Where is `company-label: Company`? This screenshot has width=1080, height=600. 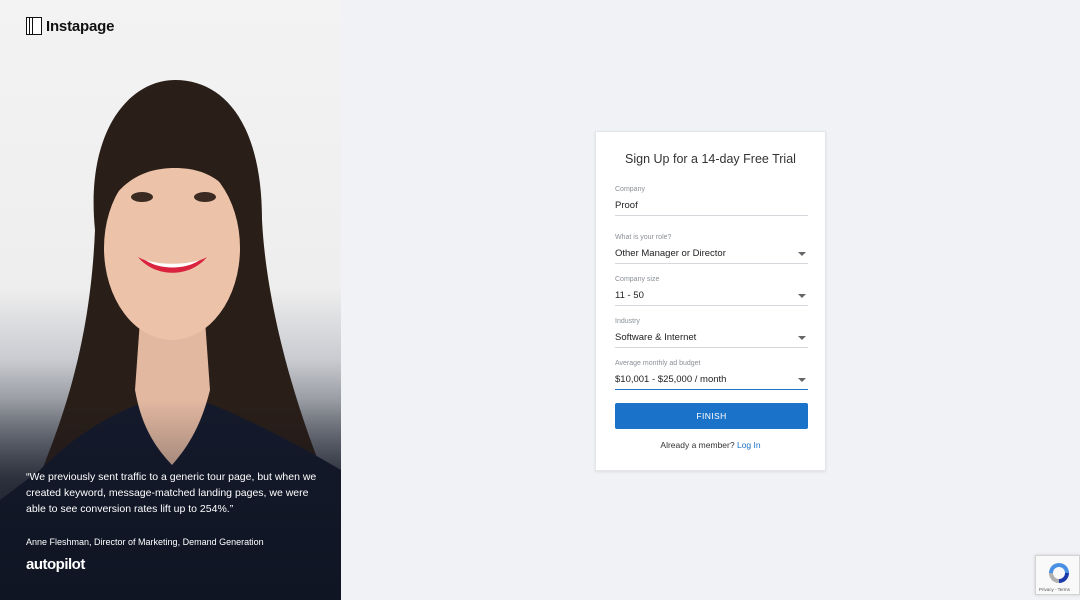
company-label: Company is located at coordinates (630, 189).